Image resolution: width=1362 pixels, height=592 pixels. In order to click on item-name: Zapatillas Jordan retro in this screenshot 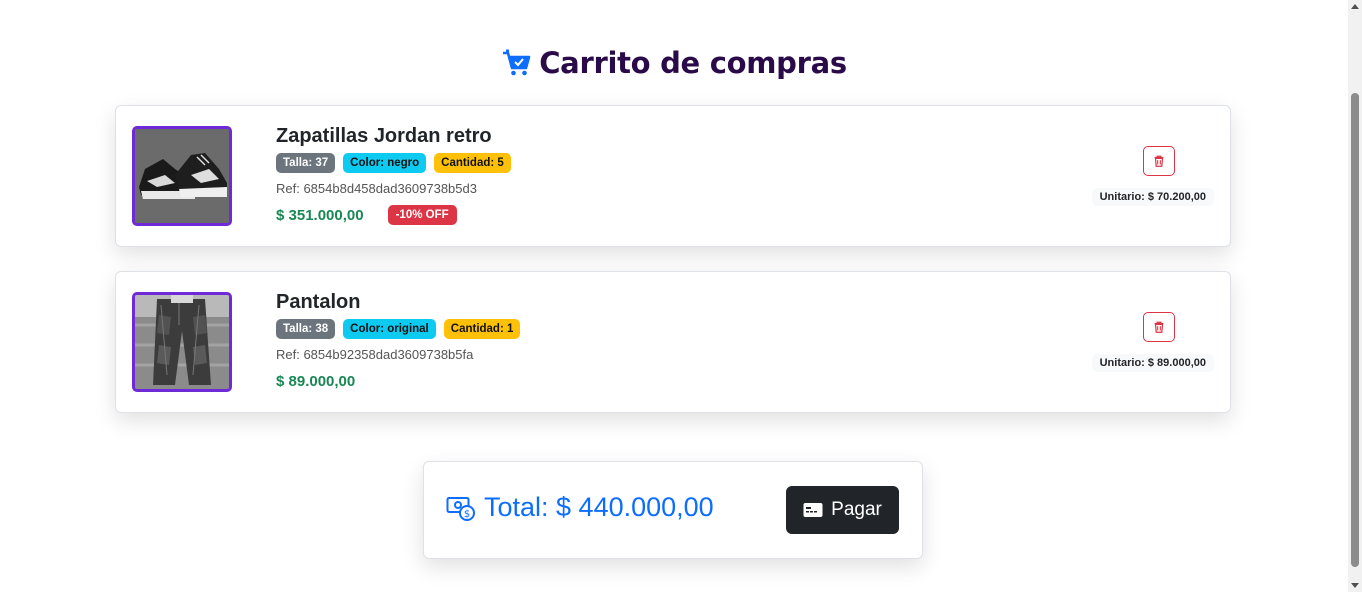, I will do `click(384, 136)`.